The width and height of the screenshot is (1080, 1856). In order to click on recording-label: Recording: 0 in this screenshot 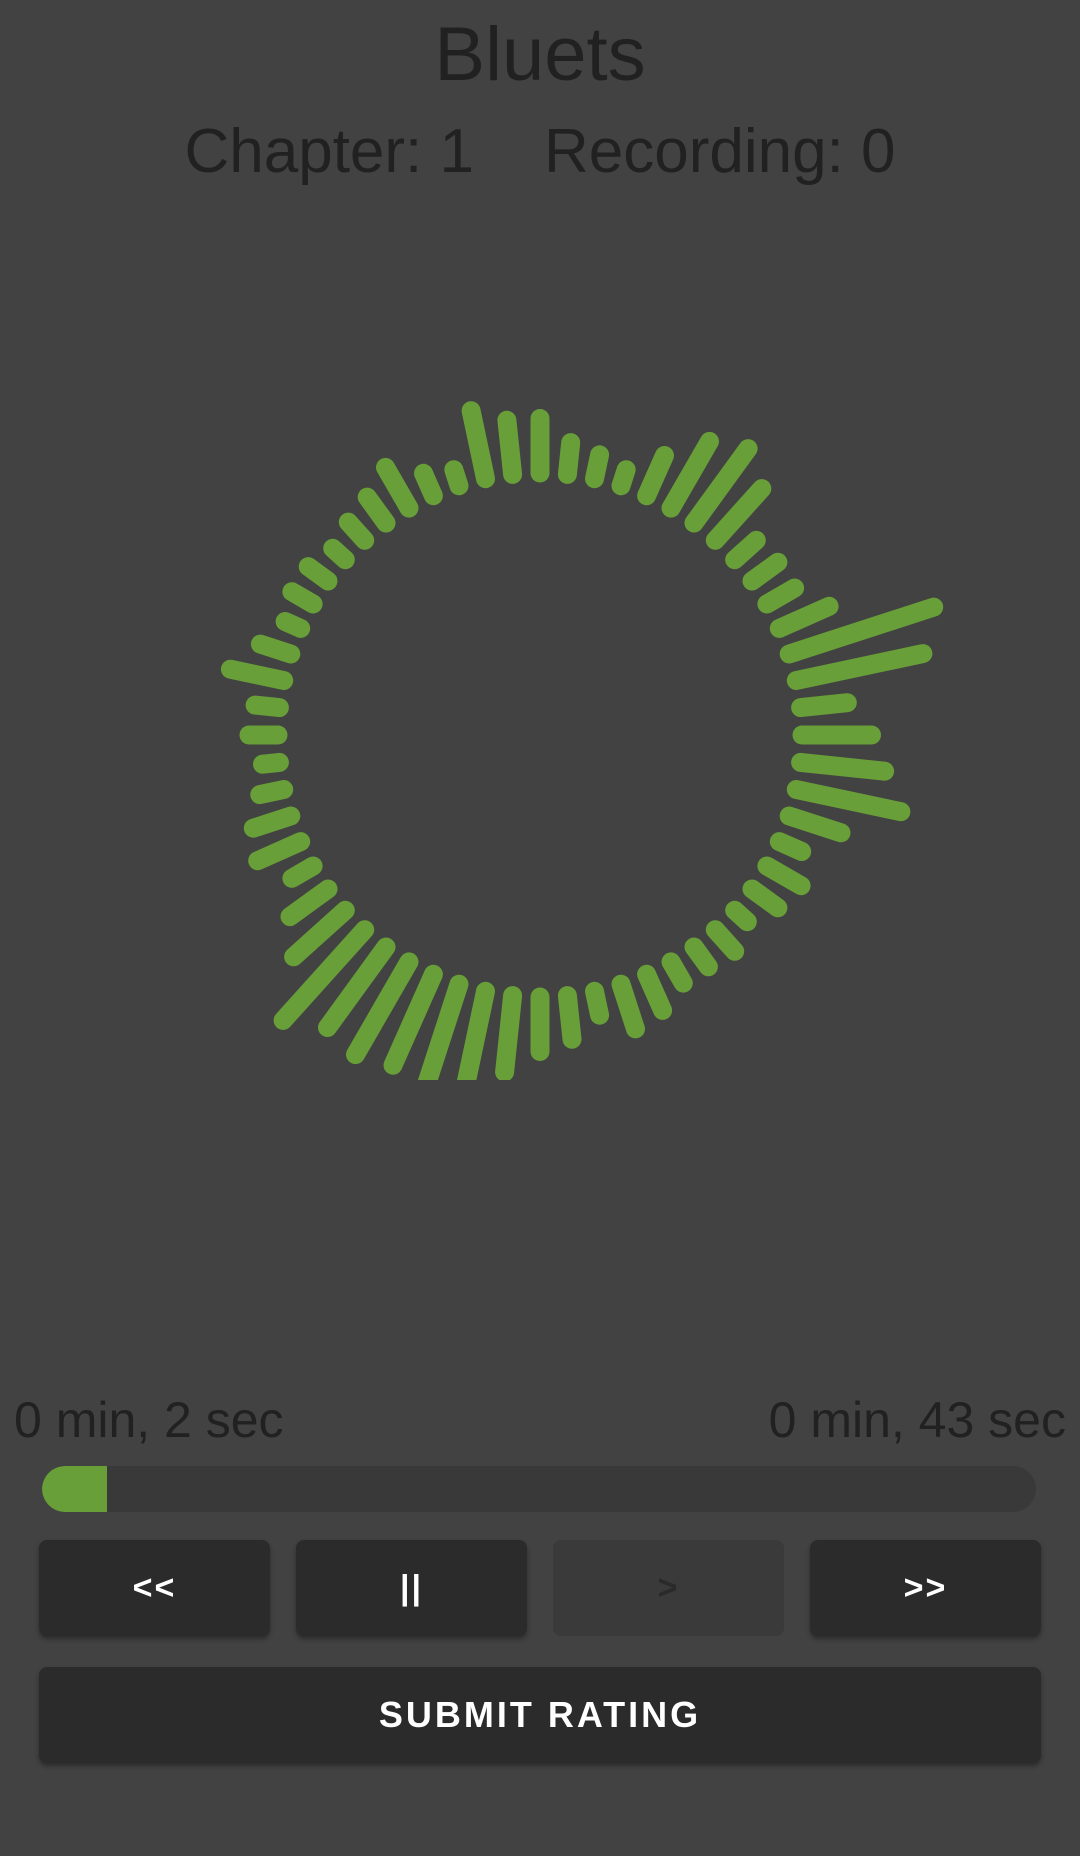, I will do `click(719, 151)`.